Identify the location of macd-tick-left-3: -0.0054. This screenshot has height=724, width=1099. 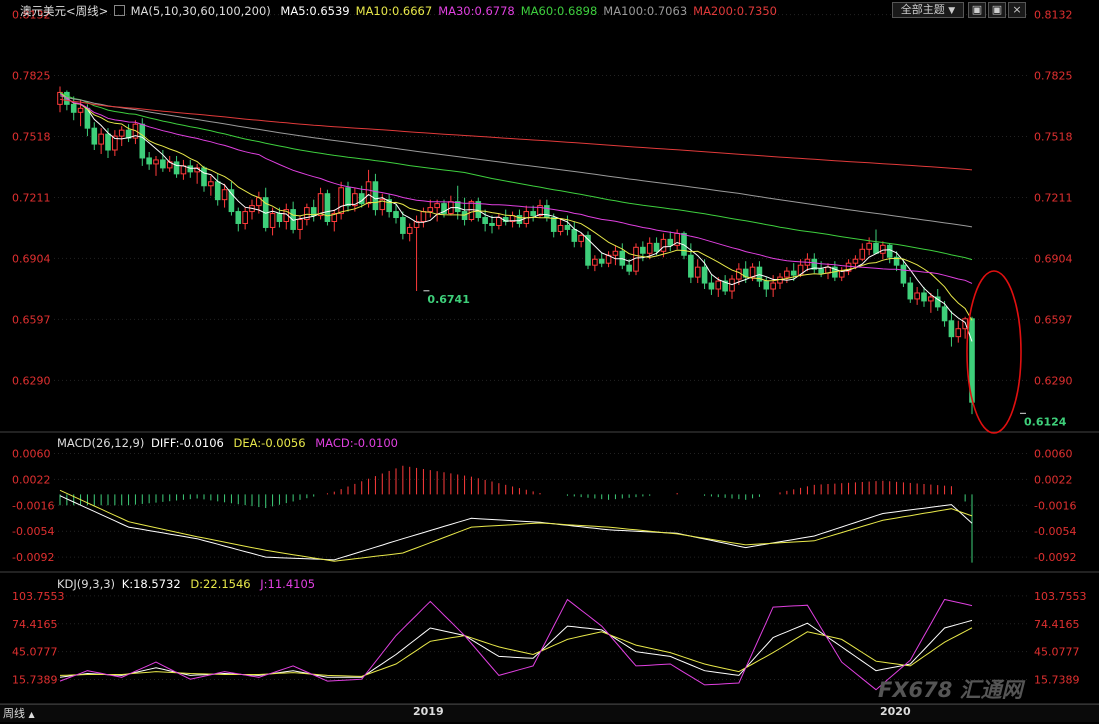
(33, 531).